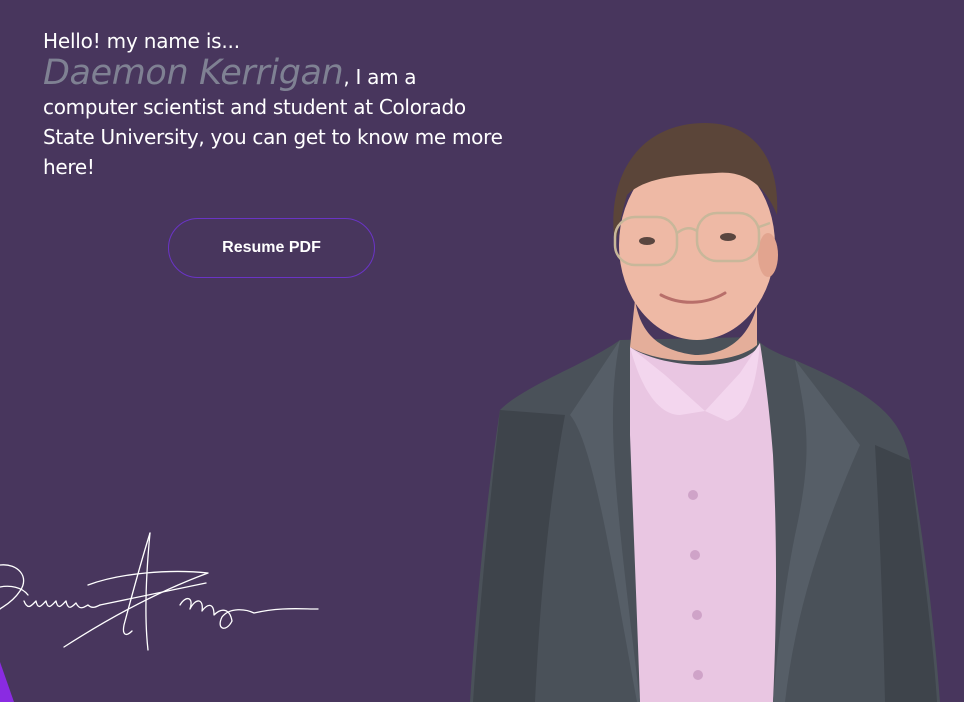  I want to click on signature-image, so click(159, 591).